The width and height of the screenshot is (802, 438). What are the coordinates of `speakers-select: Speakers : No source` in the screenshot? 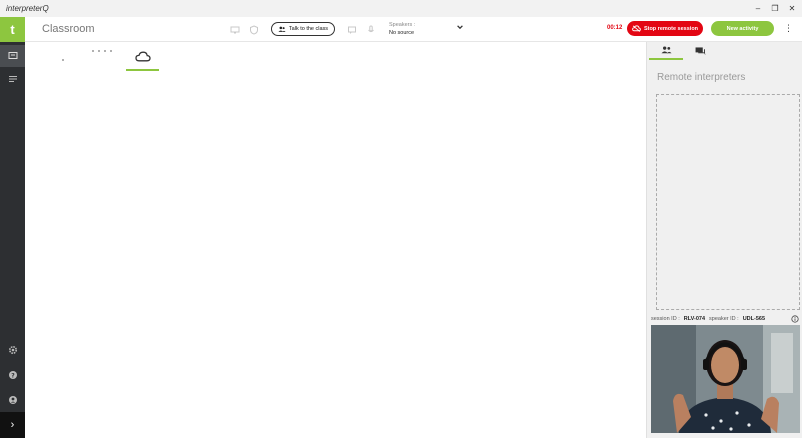 It's located at (402, 29).